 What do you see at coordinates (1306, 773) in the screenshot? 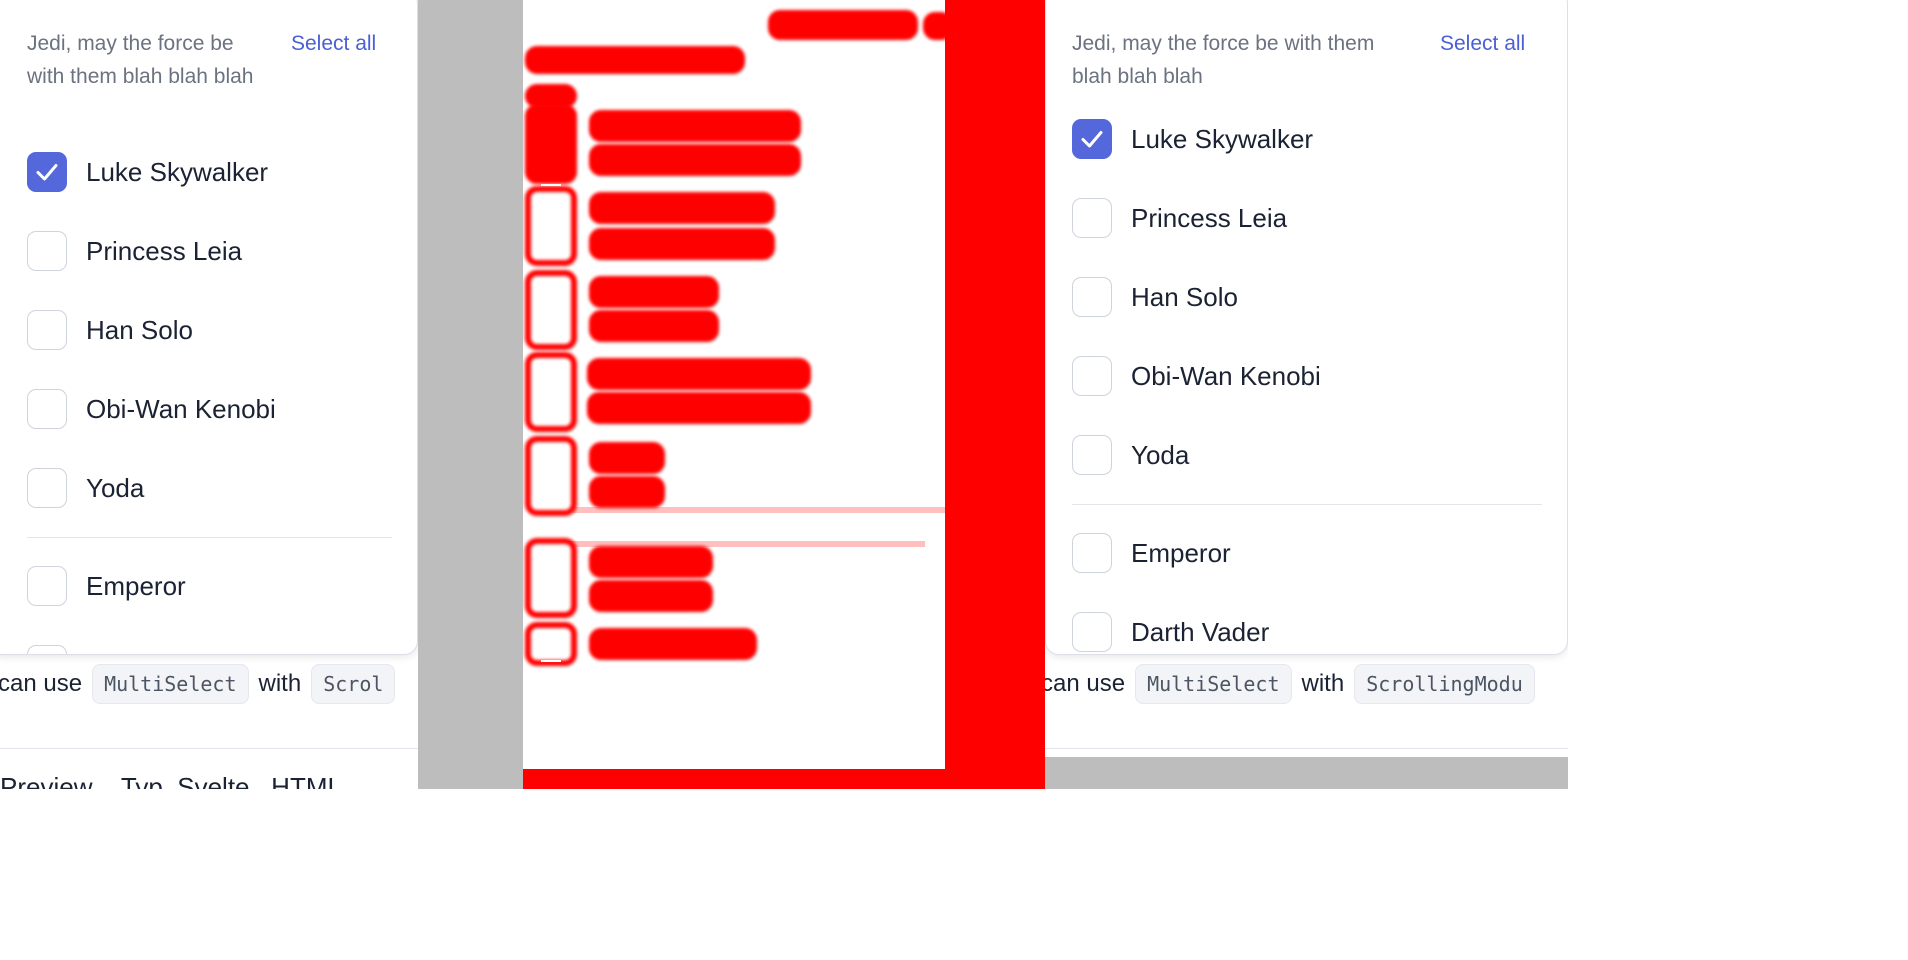
I see `gray-strip` at bounding box center [1306, 773].